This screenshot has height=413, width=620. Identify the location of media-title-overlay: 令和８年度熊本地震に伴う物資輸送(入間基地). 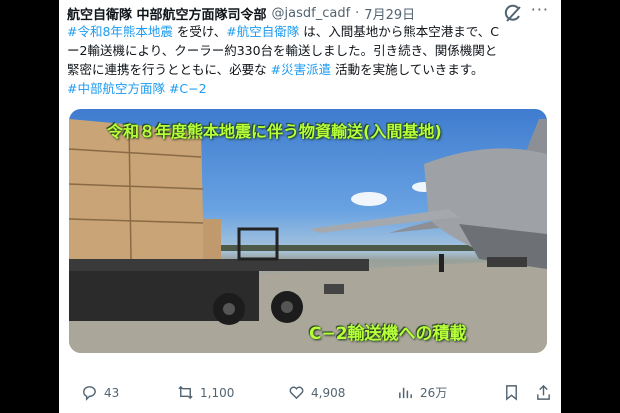
(274, 131).